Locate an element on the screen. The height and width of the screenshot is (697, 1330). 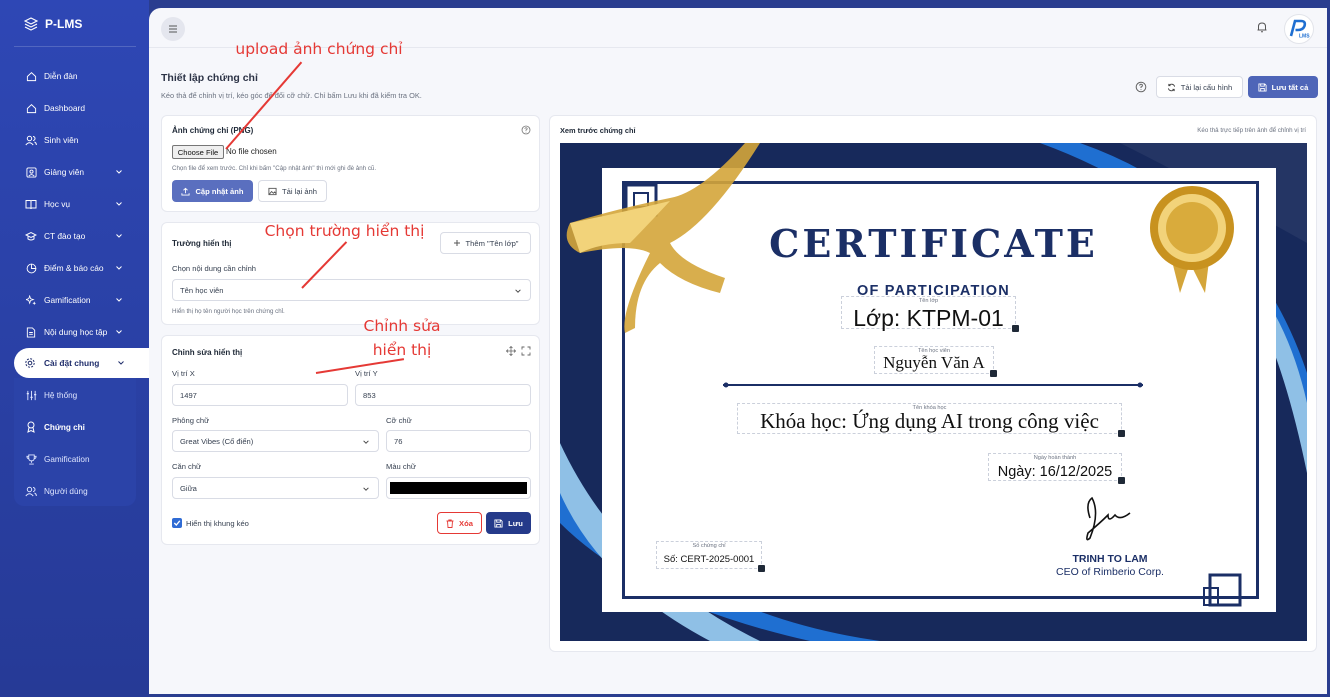
field-select: Tên học viên is located at coordinates (351, 290).